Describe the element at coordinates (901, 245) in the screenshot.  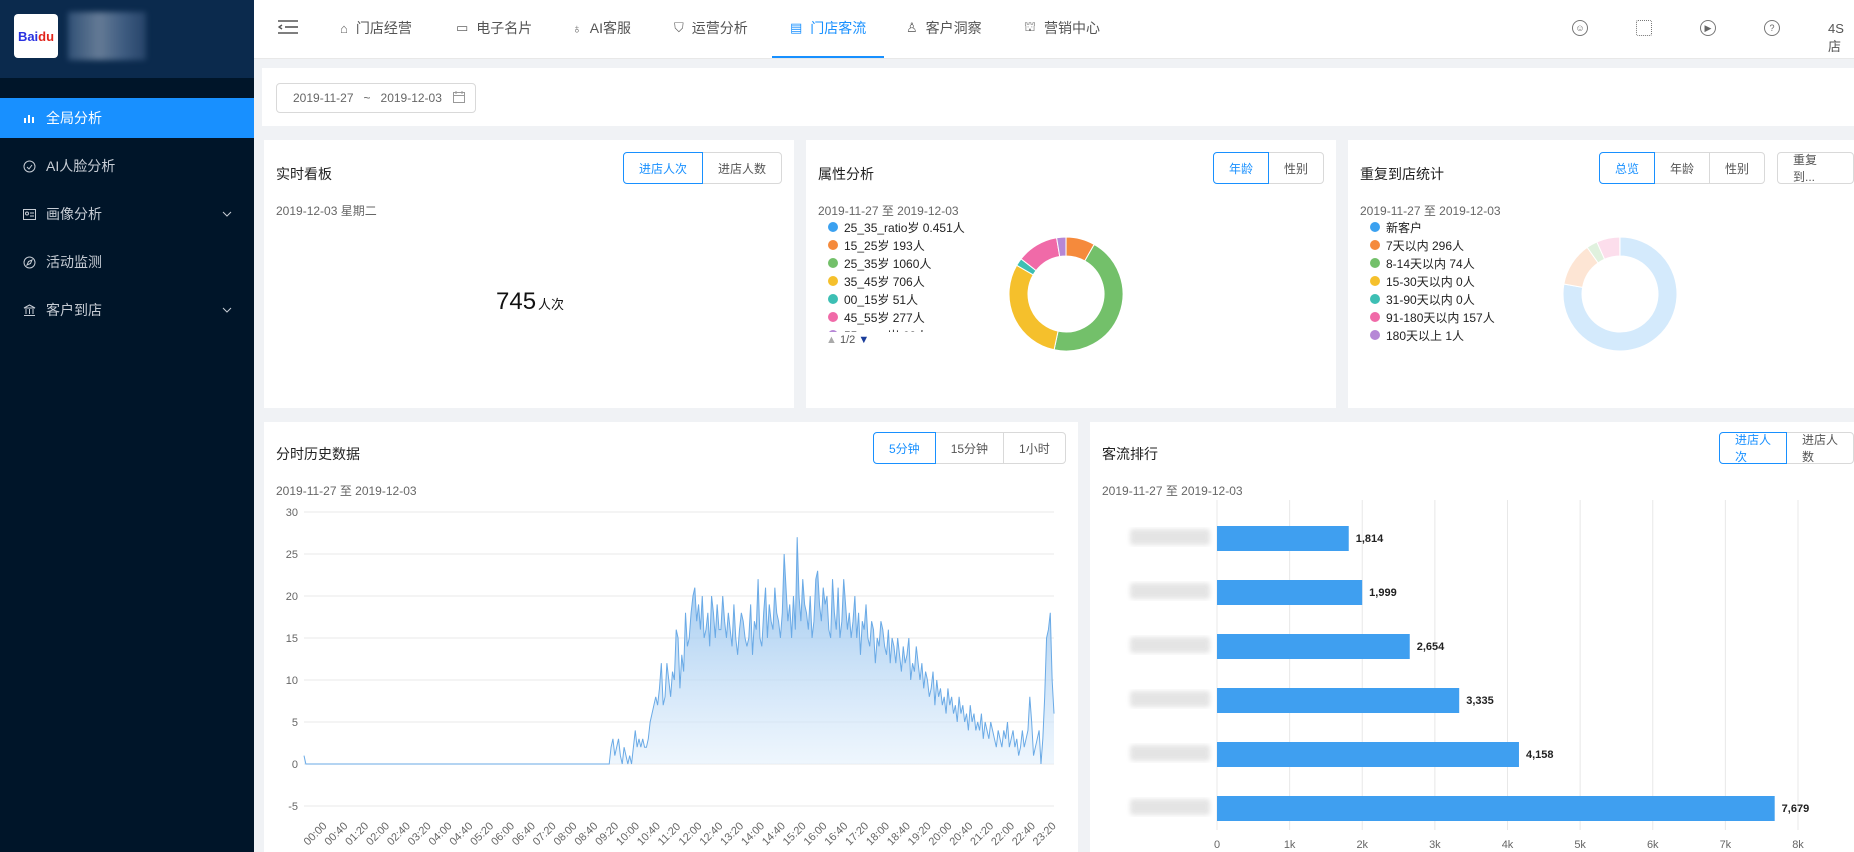
I see `legend-item: 15_25岁 193人` at that location.